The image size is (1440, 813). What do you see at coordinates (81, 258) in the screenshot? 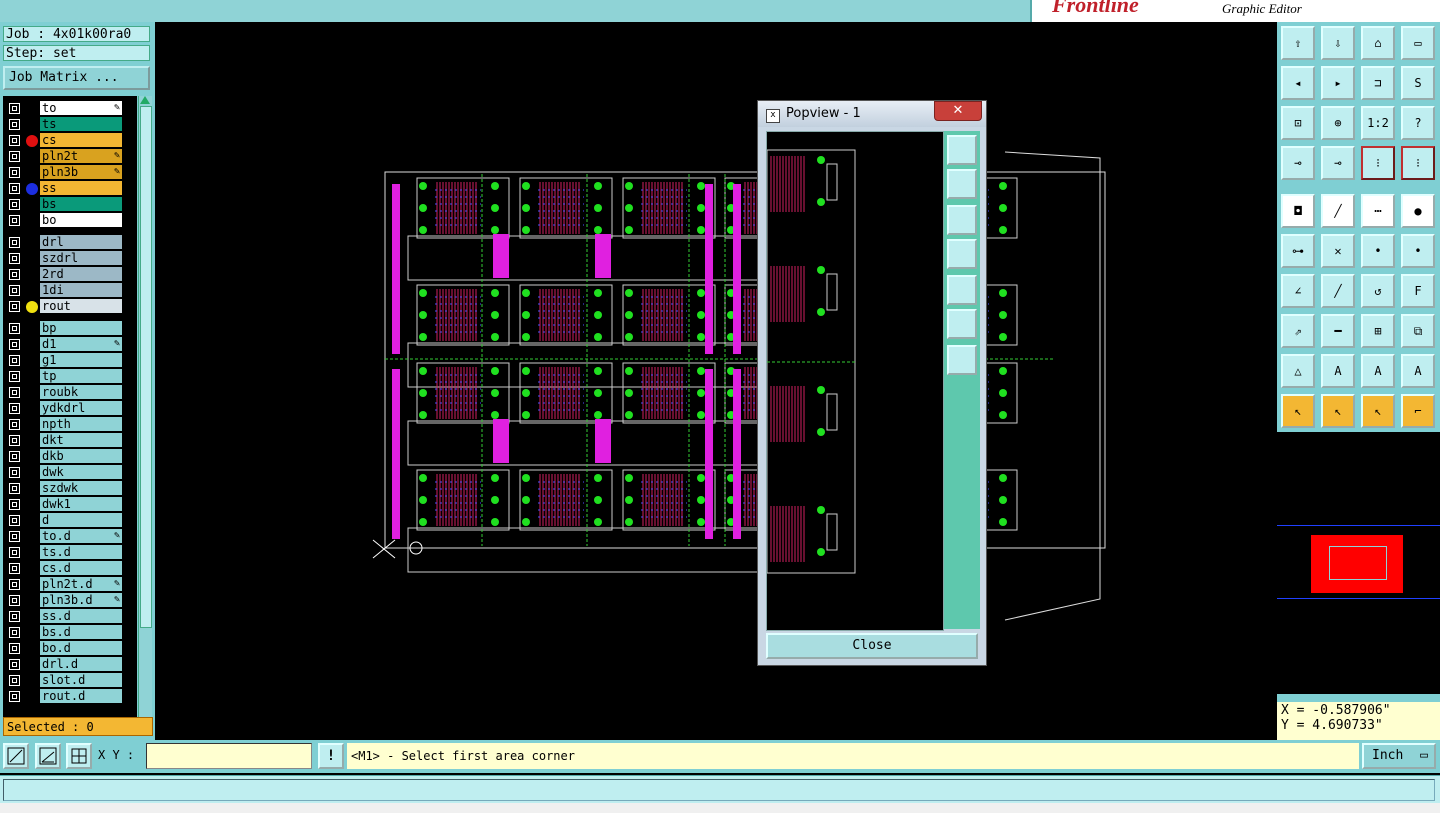
I see `layer-name: szdrl` at bounding box center [81, 258].